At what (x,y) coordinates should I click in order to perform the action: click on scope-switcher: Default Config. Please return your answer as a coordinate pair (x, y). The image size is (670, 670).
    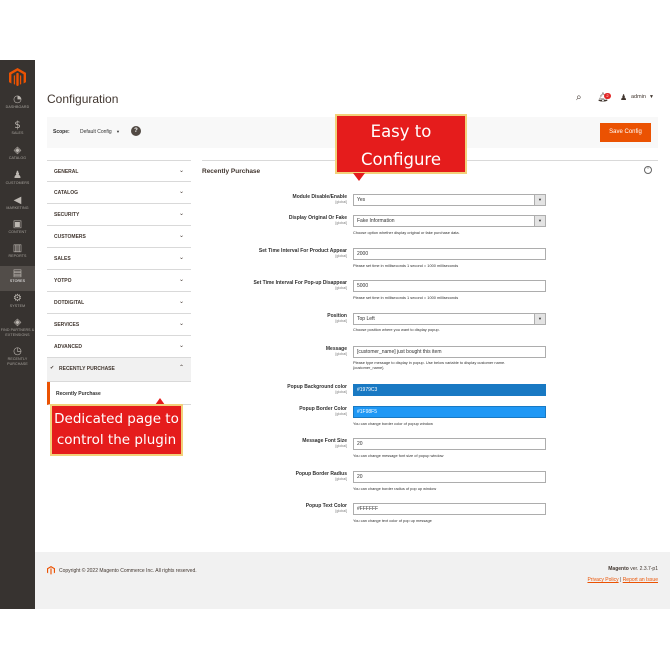
    Looking at the image, I should click on (96, 132).